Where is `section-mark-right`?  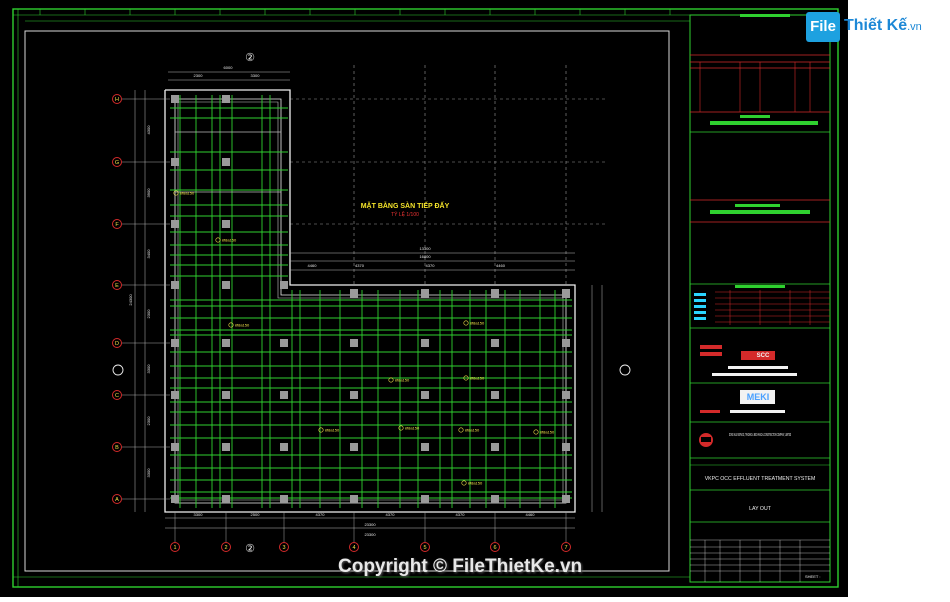
section-mark-right is located at coordinates (625, 370).